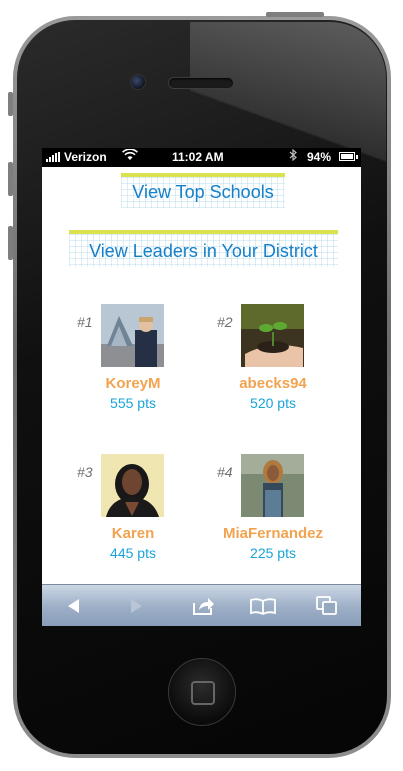 This screenshot has width=403, height=771. I want to click on mute-switch, so click(10, 104).